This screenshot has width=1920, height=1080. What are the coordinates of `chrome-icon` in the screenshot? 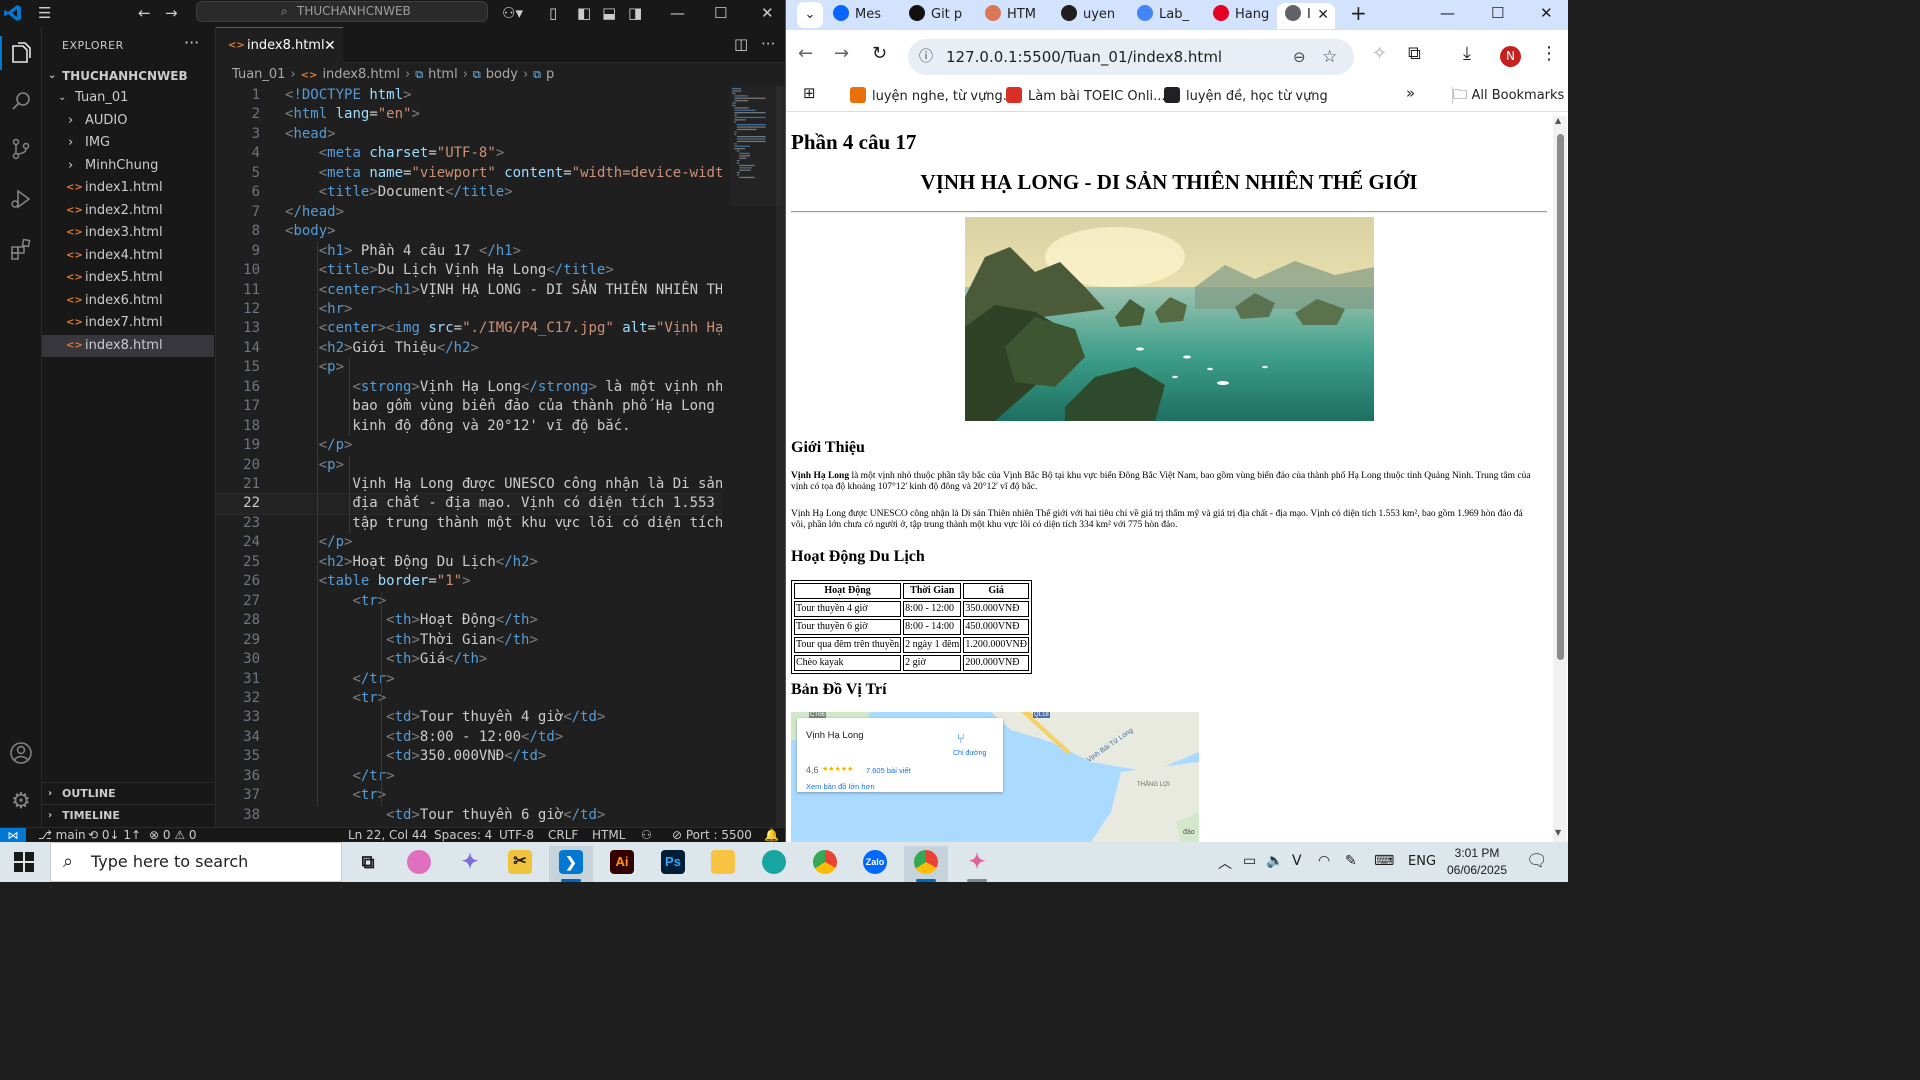 It's located at (825, 864).